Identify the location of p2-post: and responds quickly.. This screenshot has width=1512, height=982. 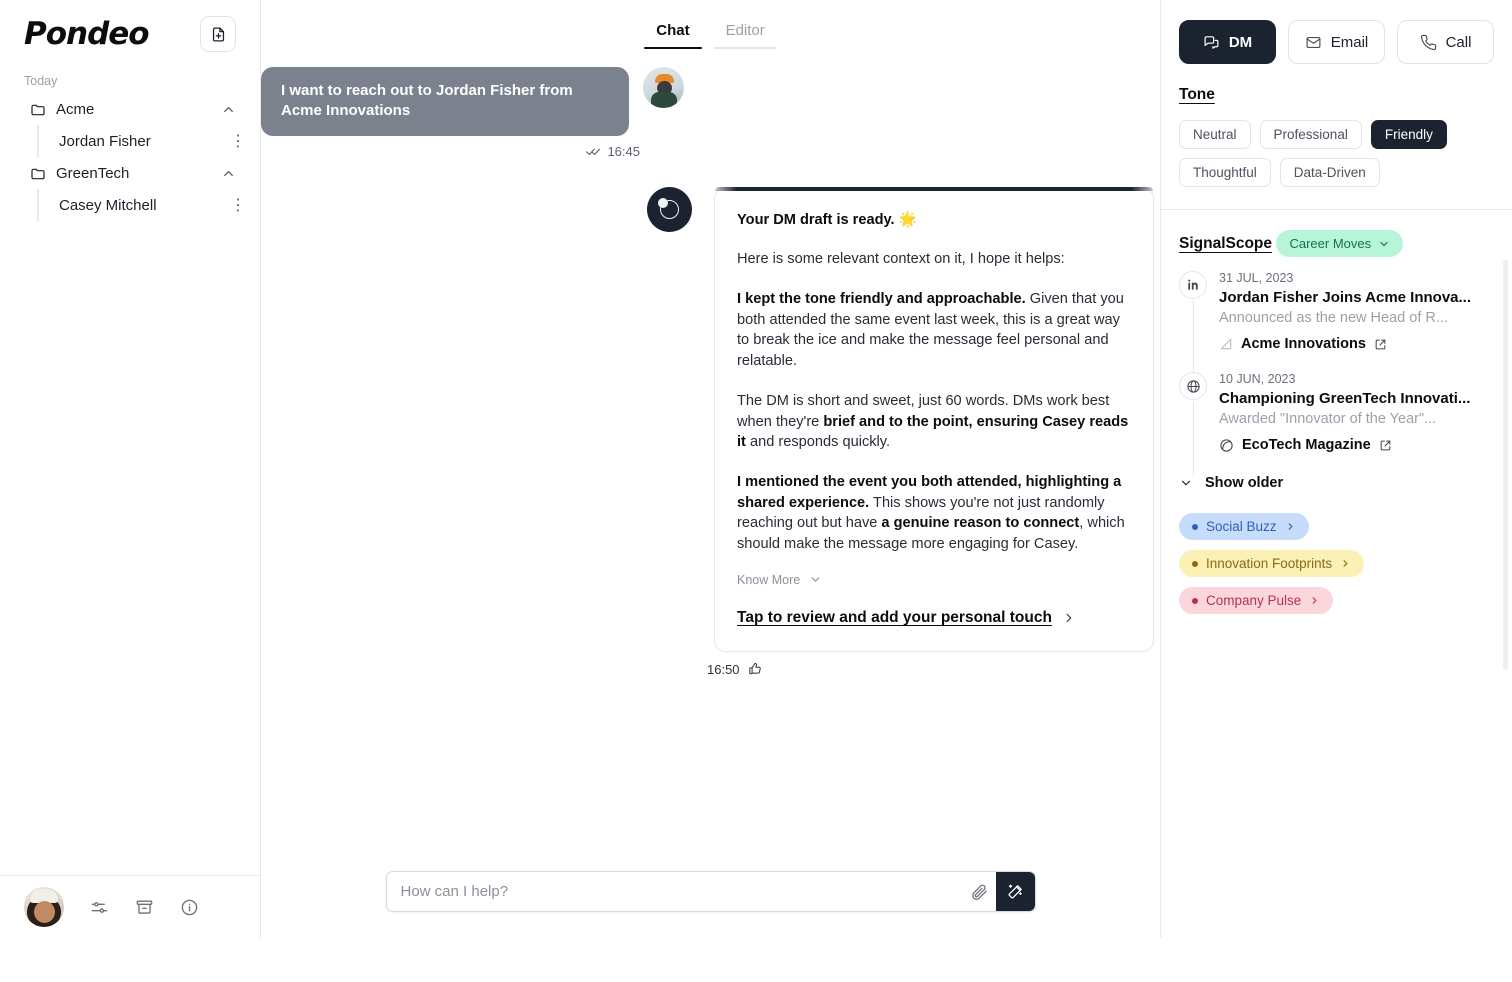
(818, 442).